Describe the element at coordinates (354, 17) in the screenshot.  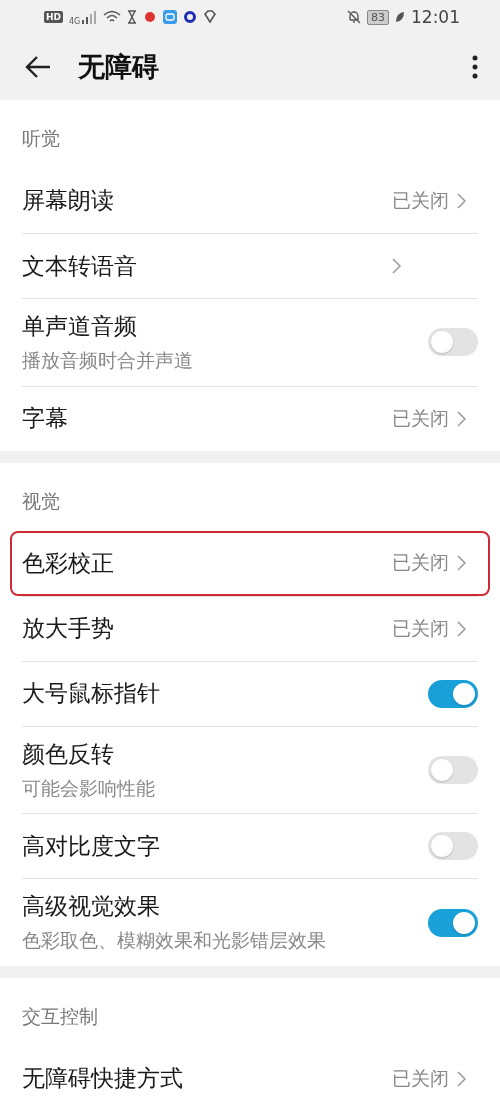
I see `muted-bell-icon` at that location.